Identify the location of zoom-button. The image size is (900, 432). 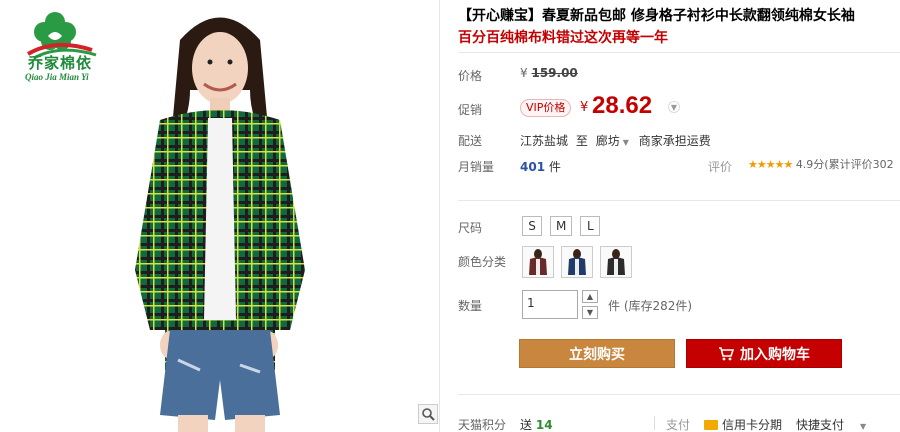
(428, 414).